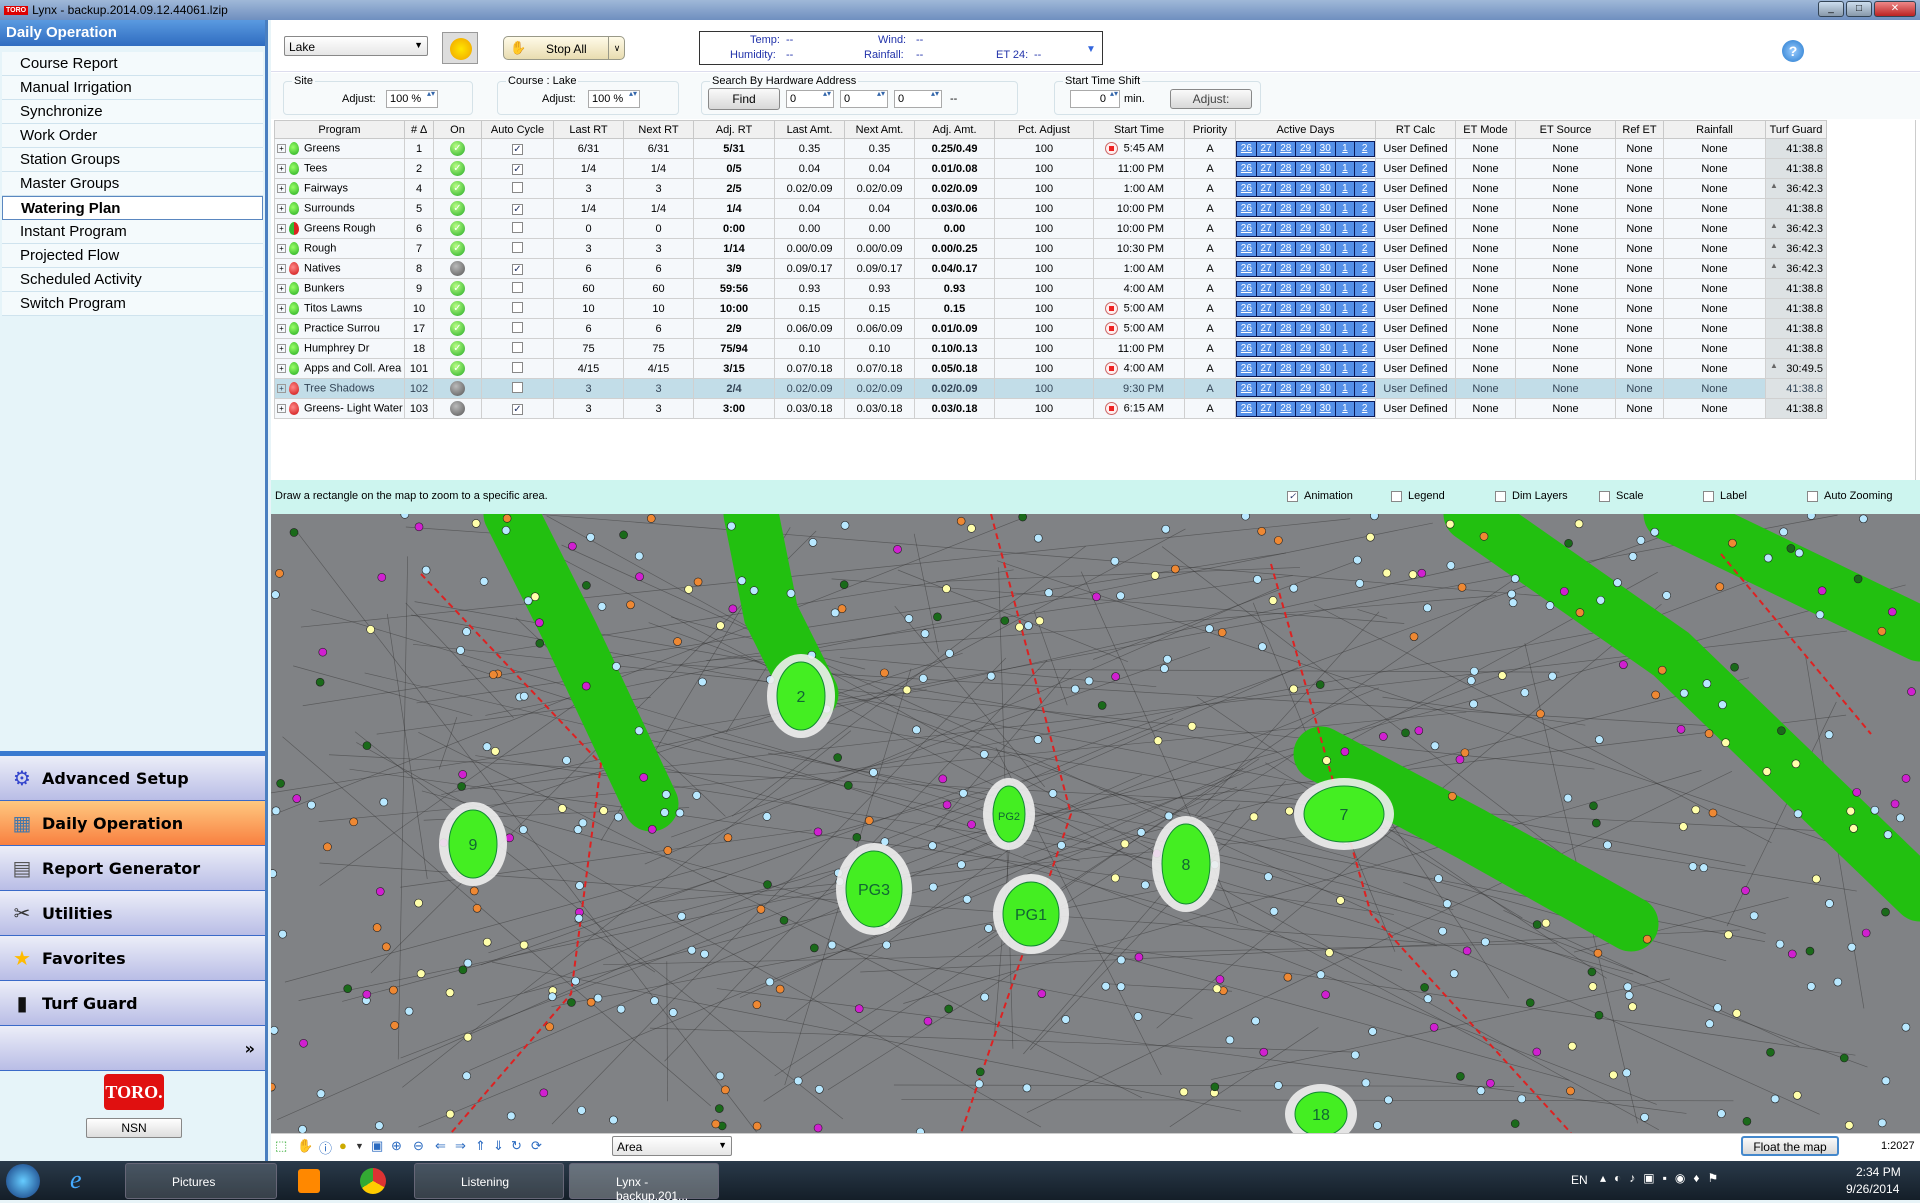  Describe the element at coordinates (23, 1181) in the screenshot. I see `start-button` at that location.